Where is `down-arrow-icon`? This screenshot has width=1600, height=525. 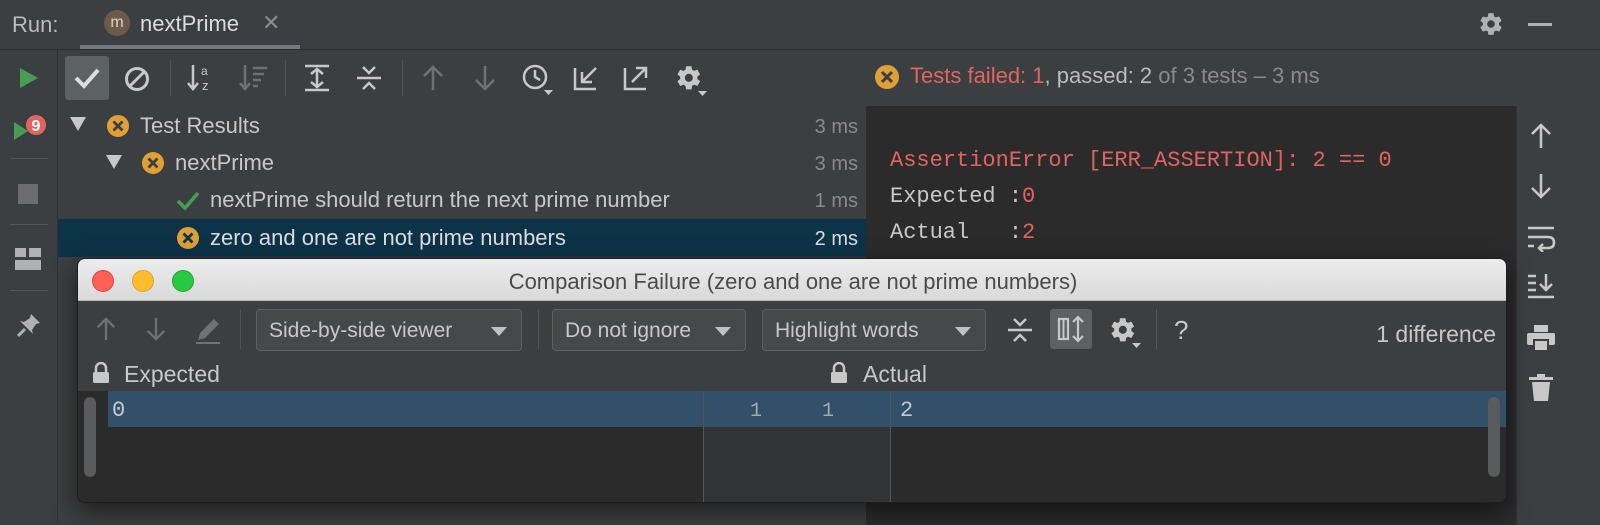 down-arrow-icon is located at coordinates (1541, 186).